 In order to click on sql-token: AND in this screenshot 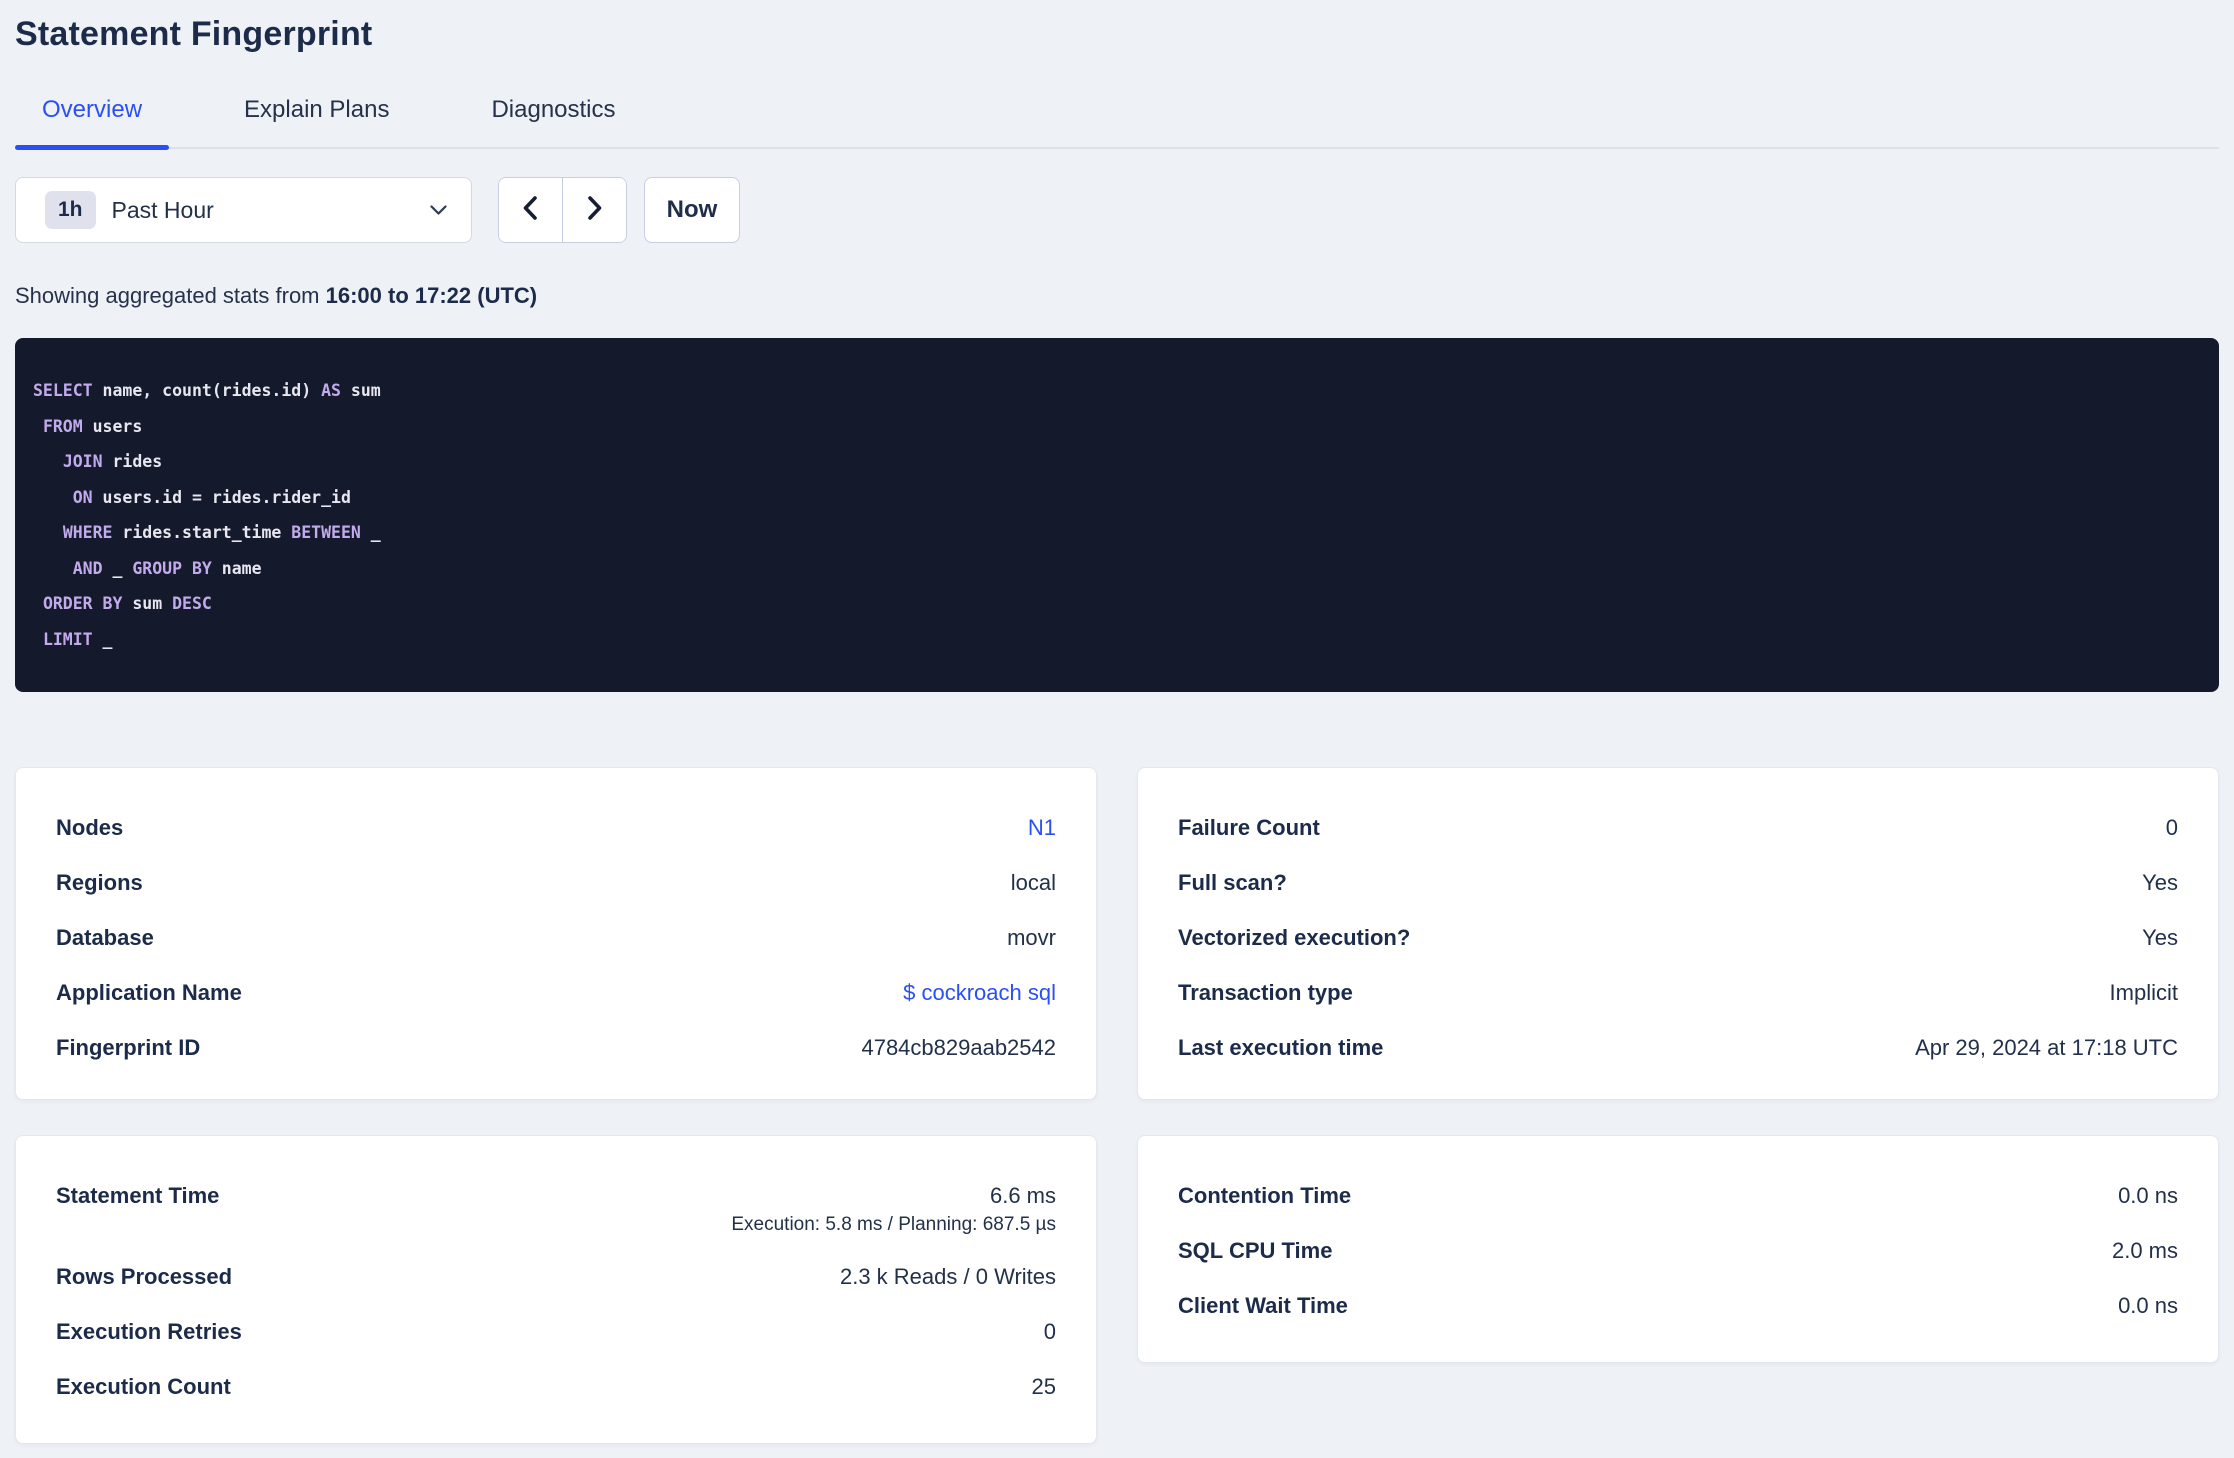, I will do `click(87, 568)`.